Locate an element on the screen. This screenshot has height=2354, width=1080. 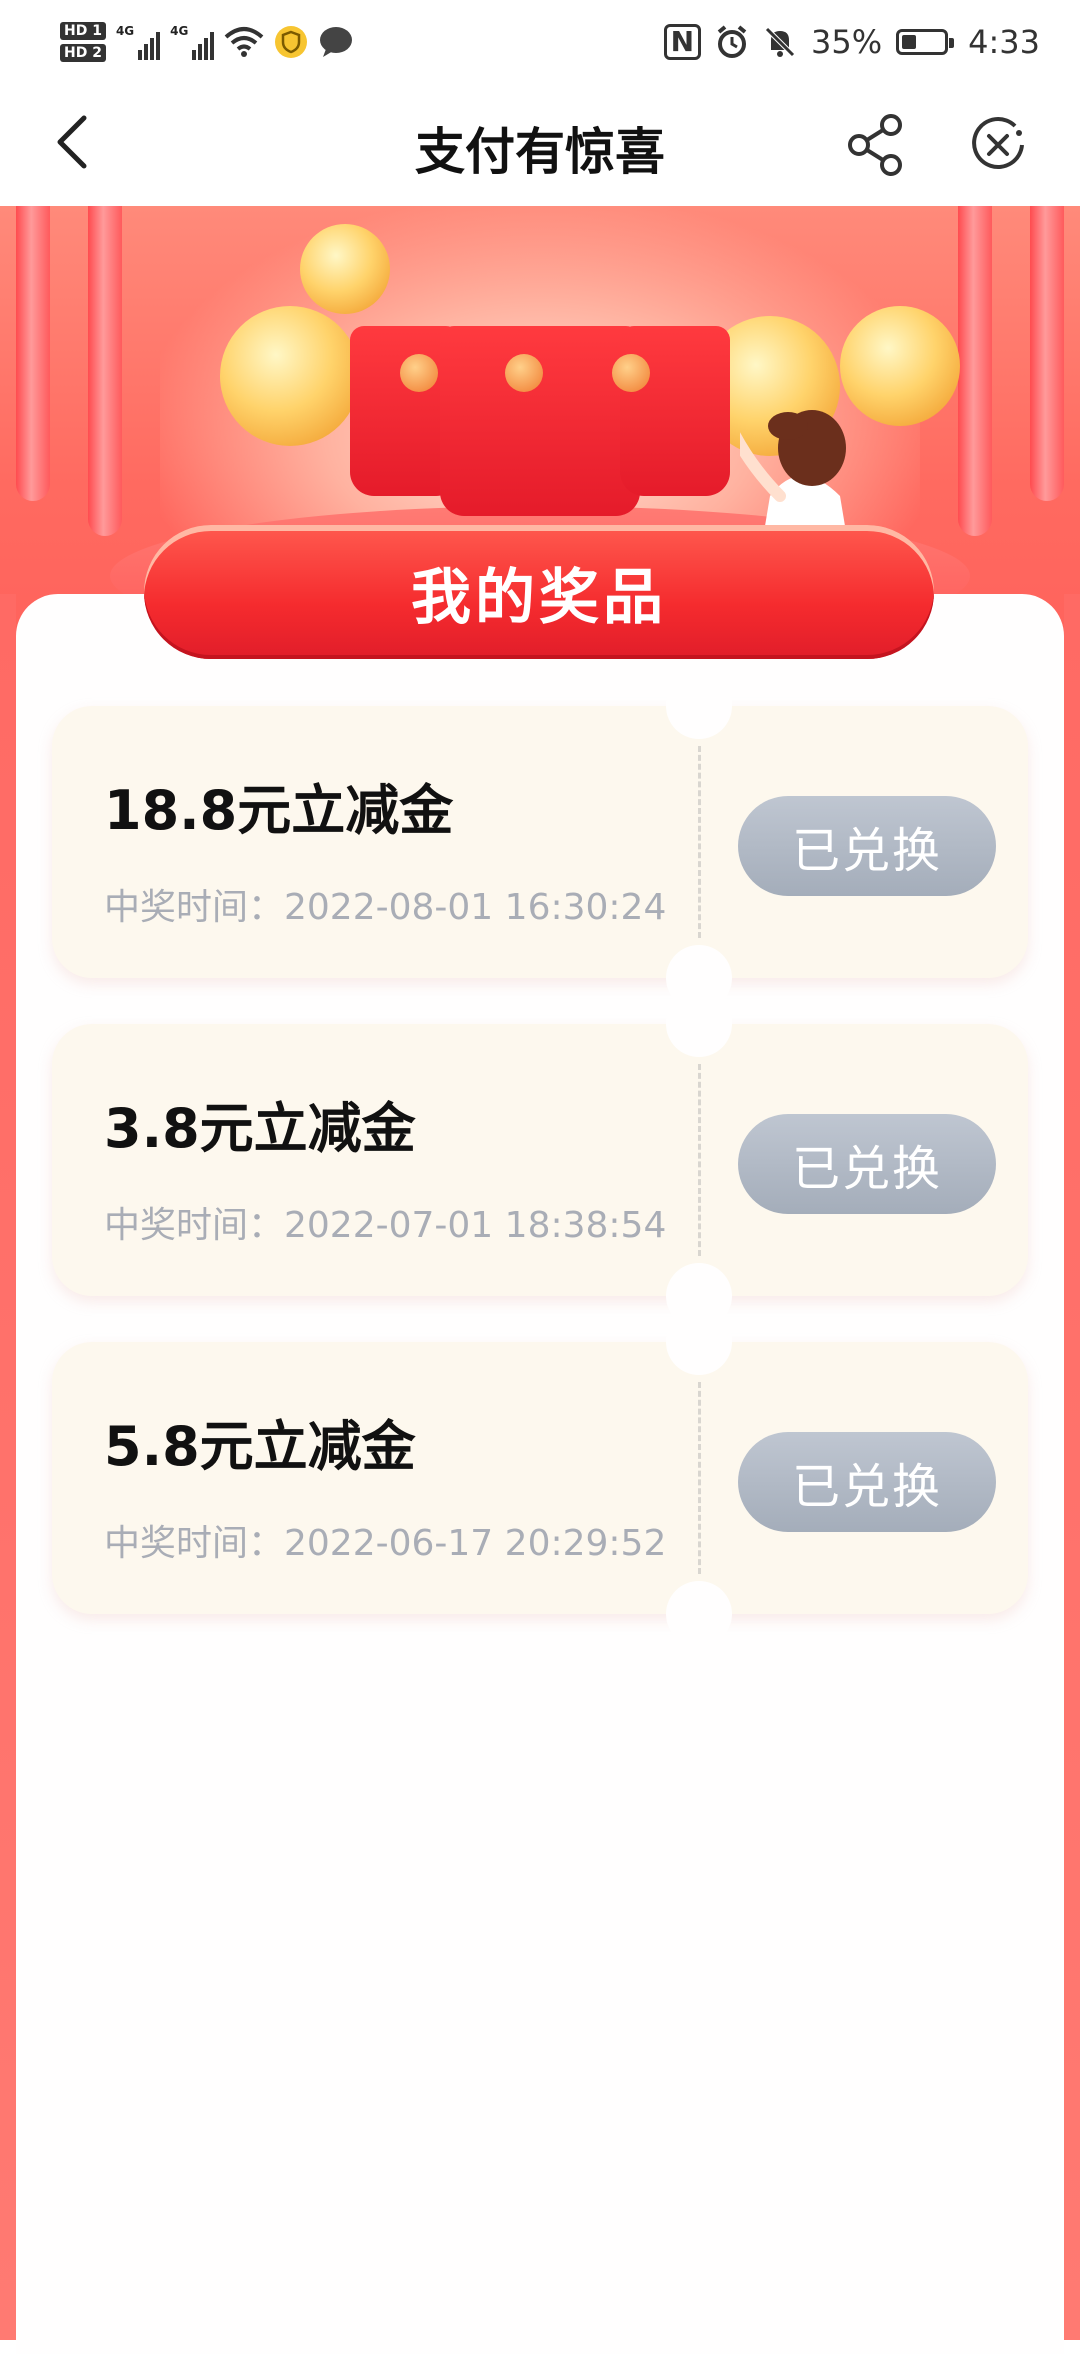
alarm-icon is located at coordinates (732, 41).